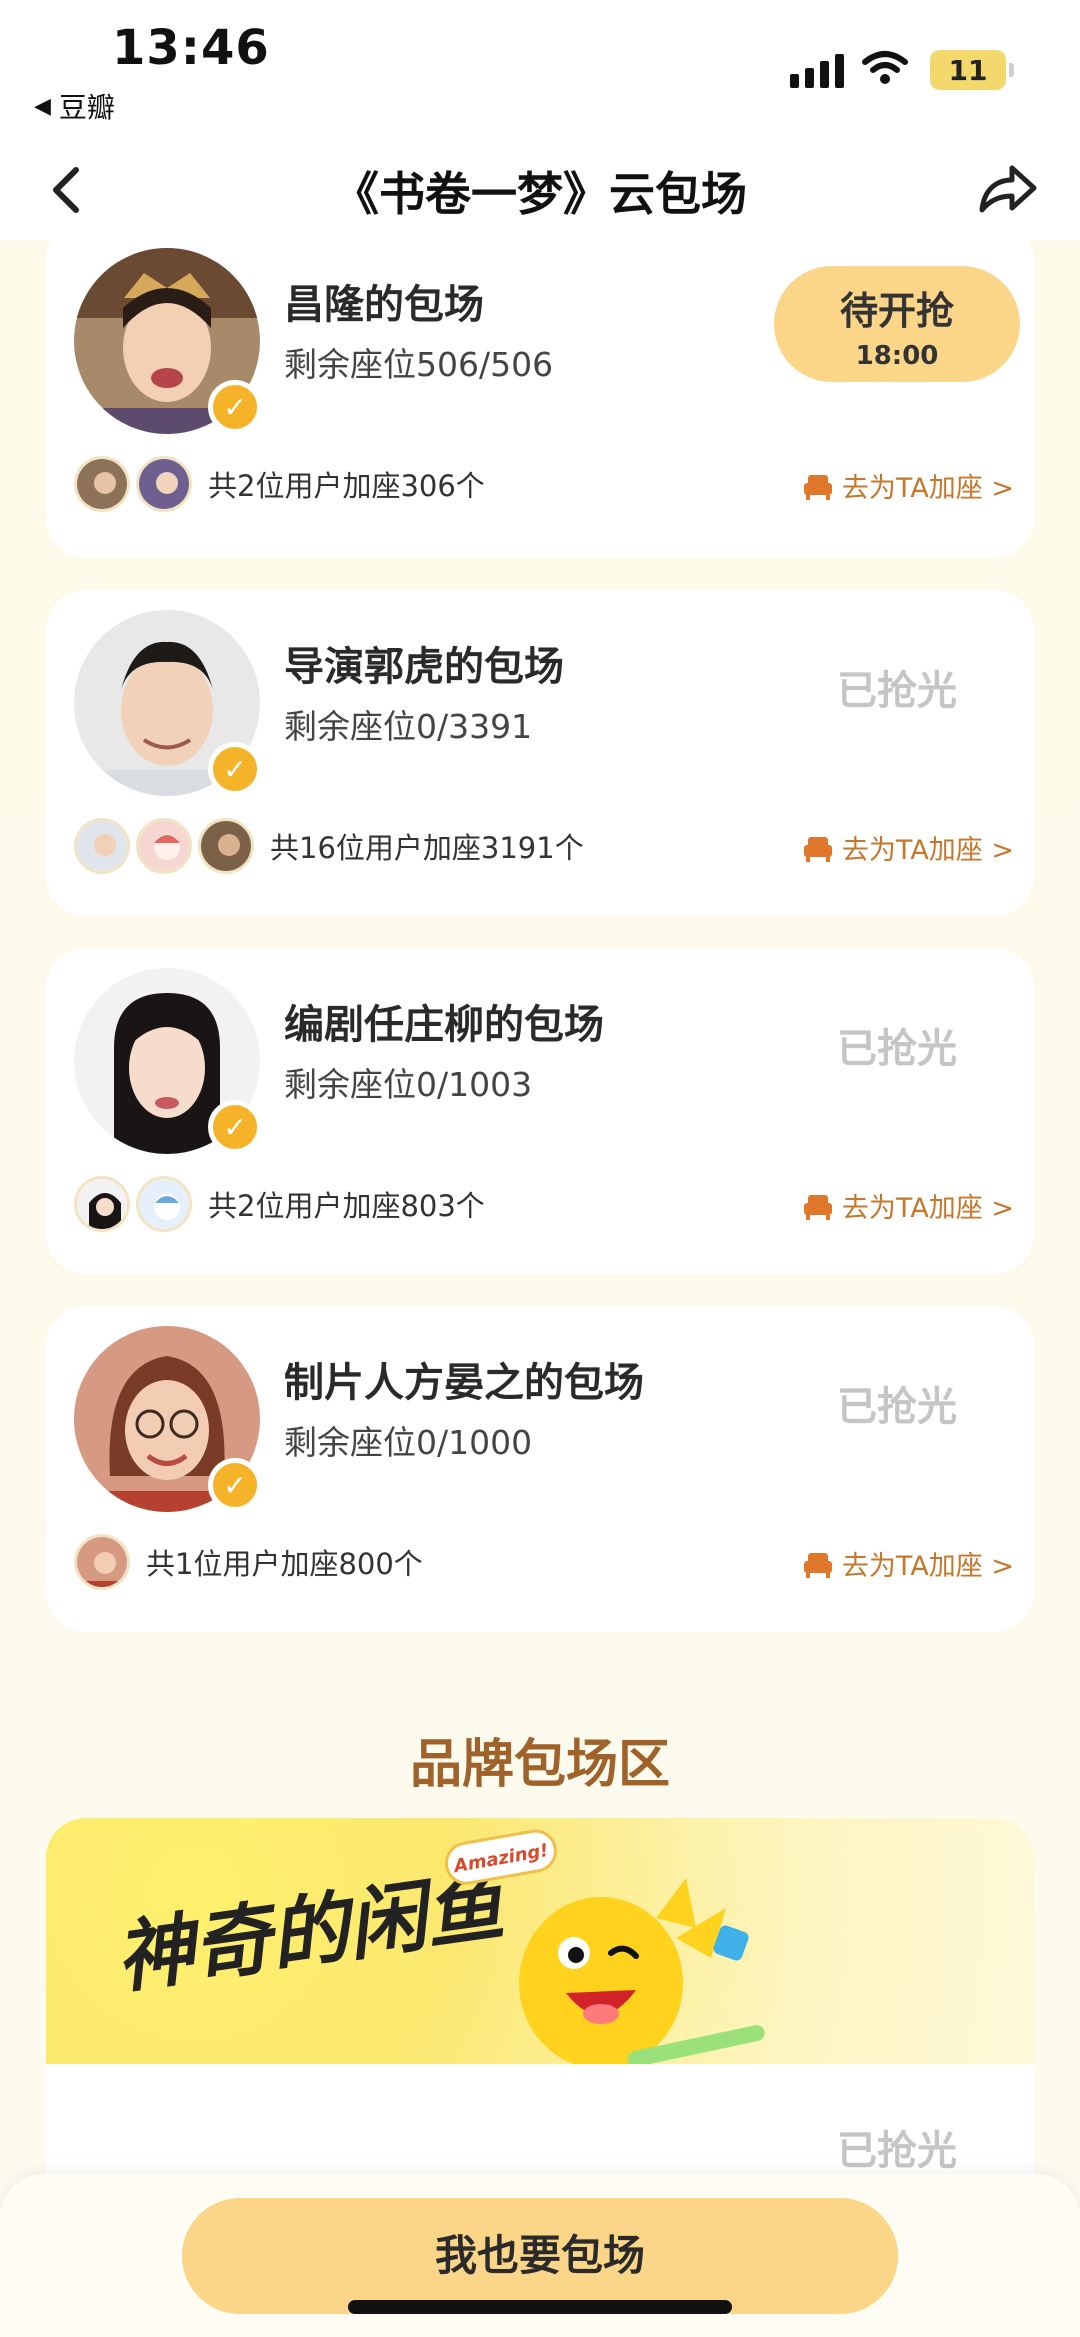  I want to click on brand-section-title: 品牌包场区, so click(539, 1765).